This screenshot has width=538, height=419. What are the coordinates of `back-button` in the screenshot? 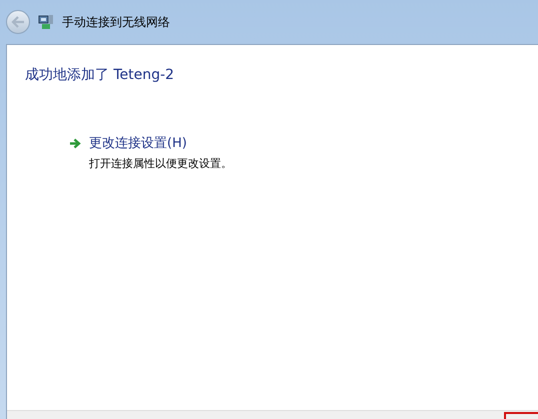 It's located at (18, 22).